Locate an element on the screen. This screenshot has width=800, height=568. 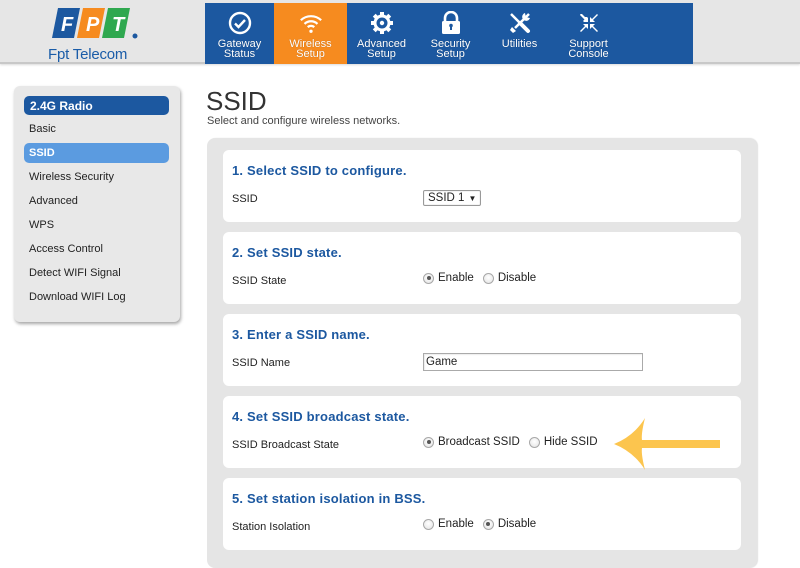
fpt-logo-mark-icon: F P T is located at coordinates (95, 23).